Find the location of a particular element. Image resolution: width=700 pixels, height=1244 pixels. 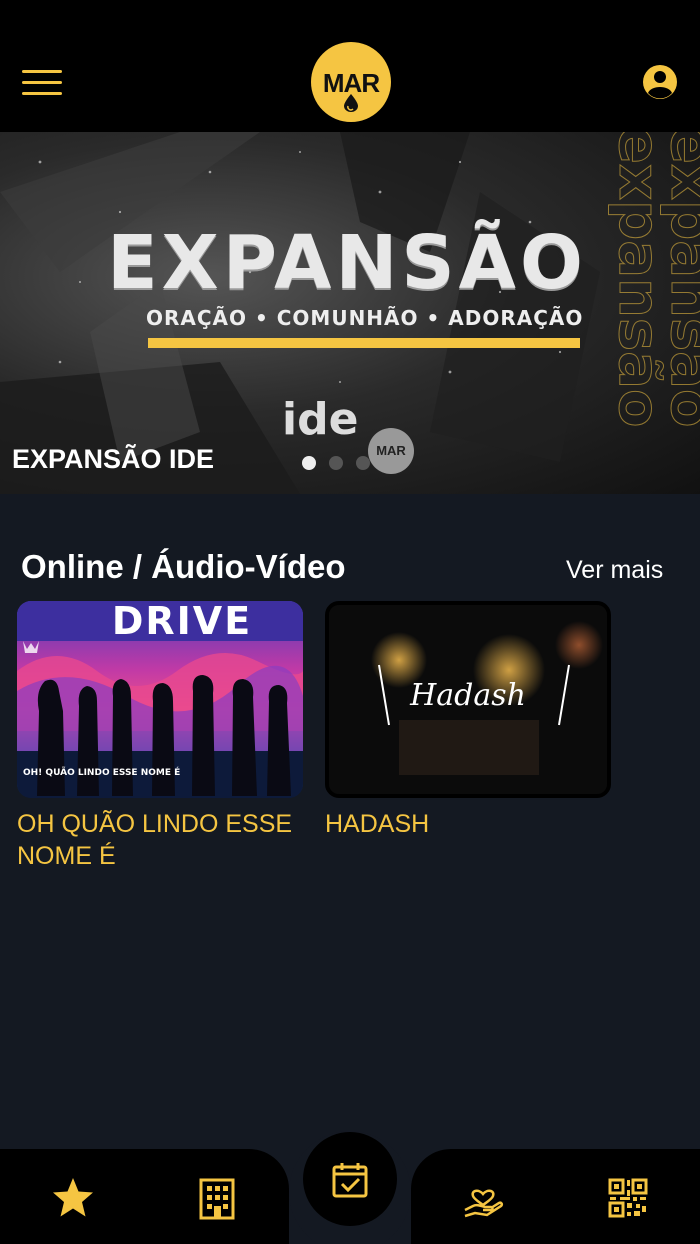

mar-mini-logo: MAR is located at coordinates (391, 451).